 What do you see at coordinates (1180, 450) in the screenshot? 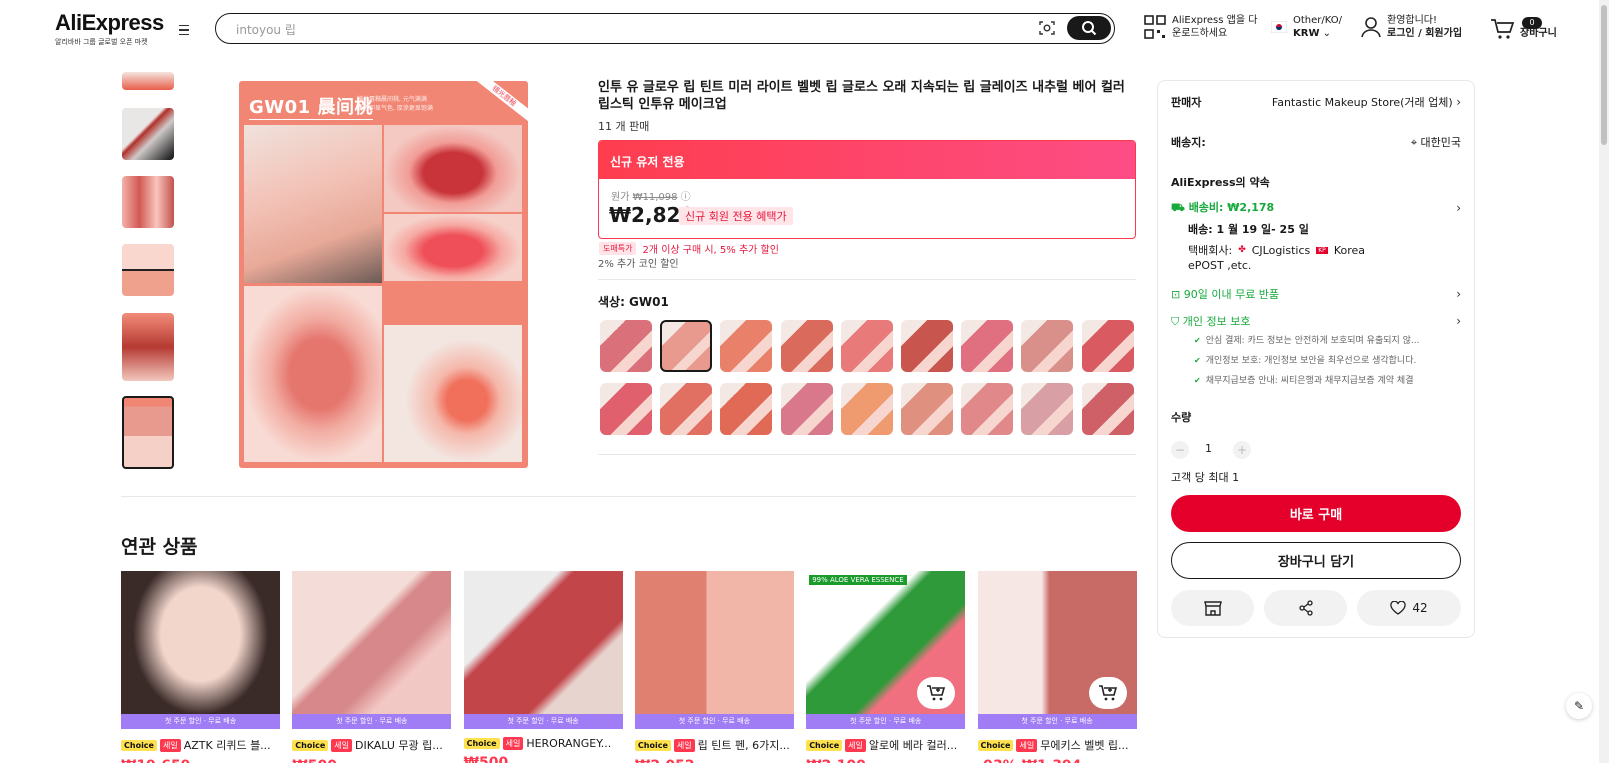
I see `qty-decrease-button: −` at bounding box center [1180, 450].